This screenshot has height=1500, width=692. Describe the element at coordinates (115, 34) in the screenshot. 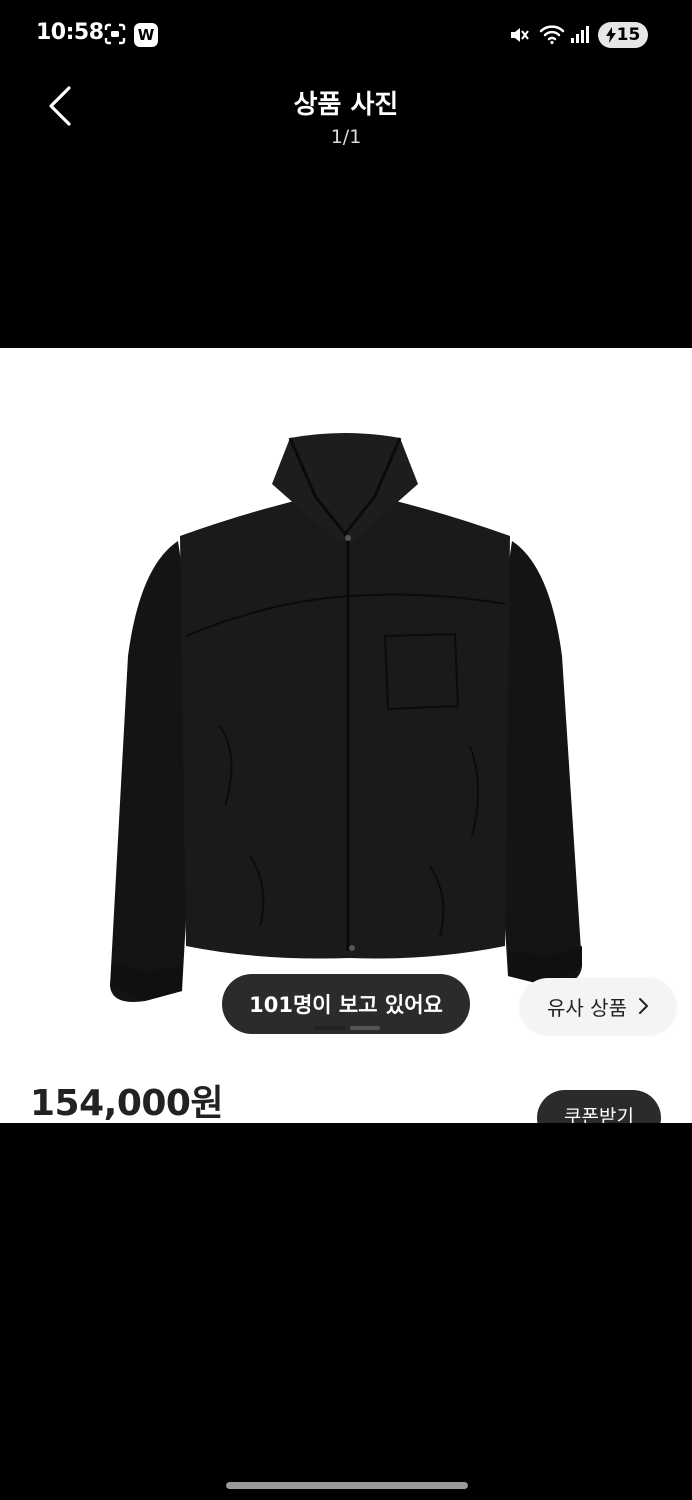

I see `scan-icon` at that location.